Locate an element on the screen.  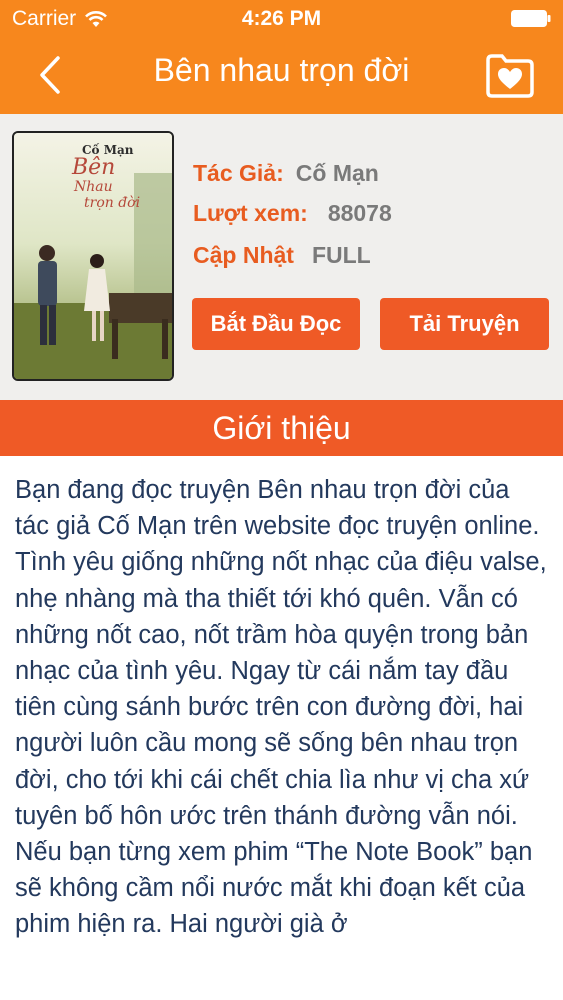
intro-heading: Giới thiệu is located at coordinates (281, 428).